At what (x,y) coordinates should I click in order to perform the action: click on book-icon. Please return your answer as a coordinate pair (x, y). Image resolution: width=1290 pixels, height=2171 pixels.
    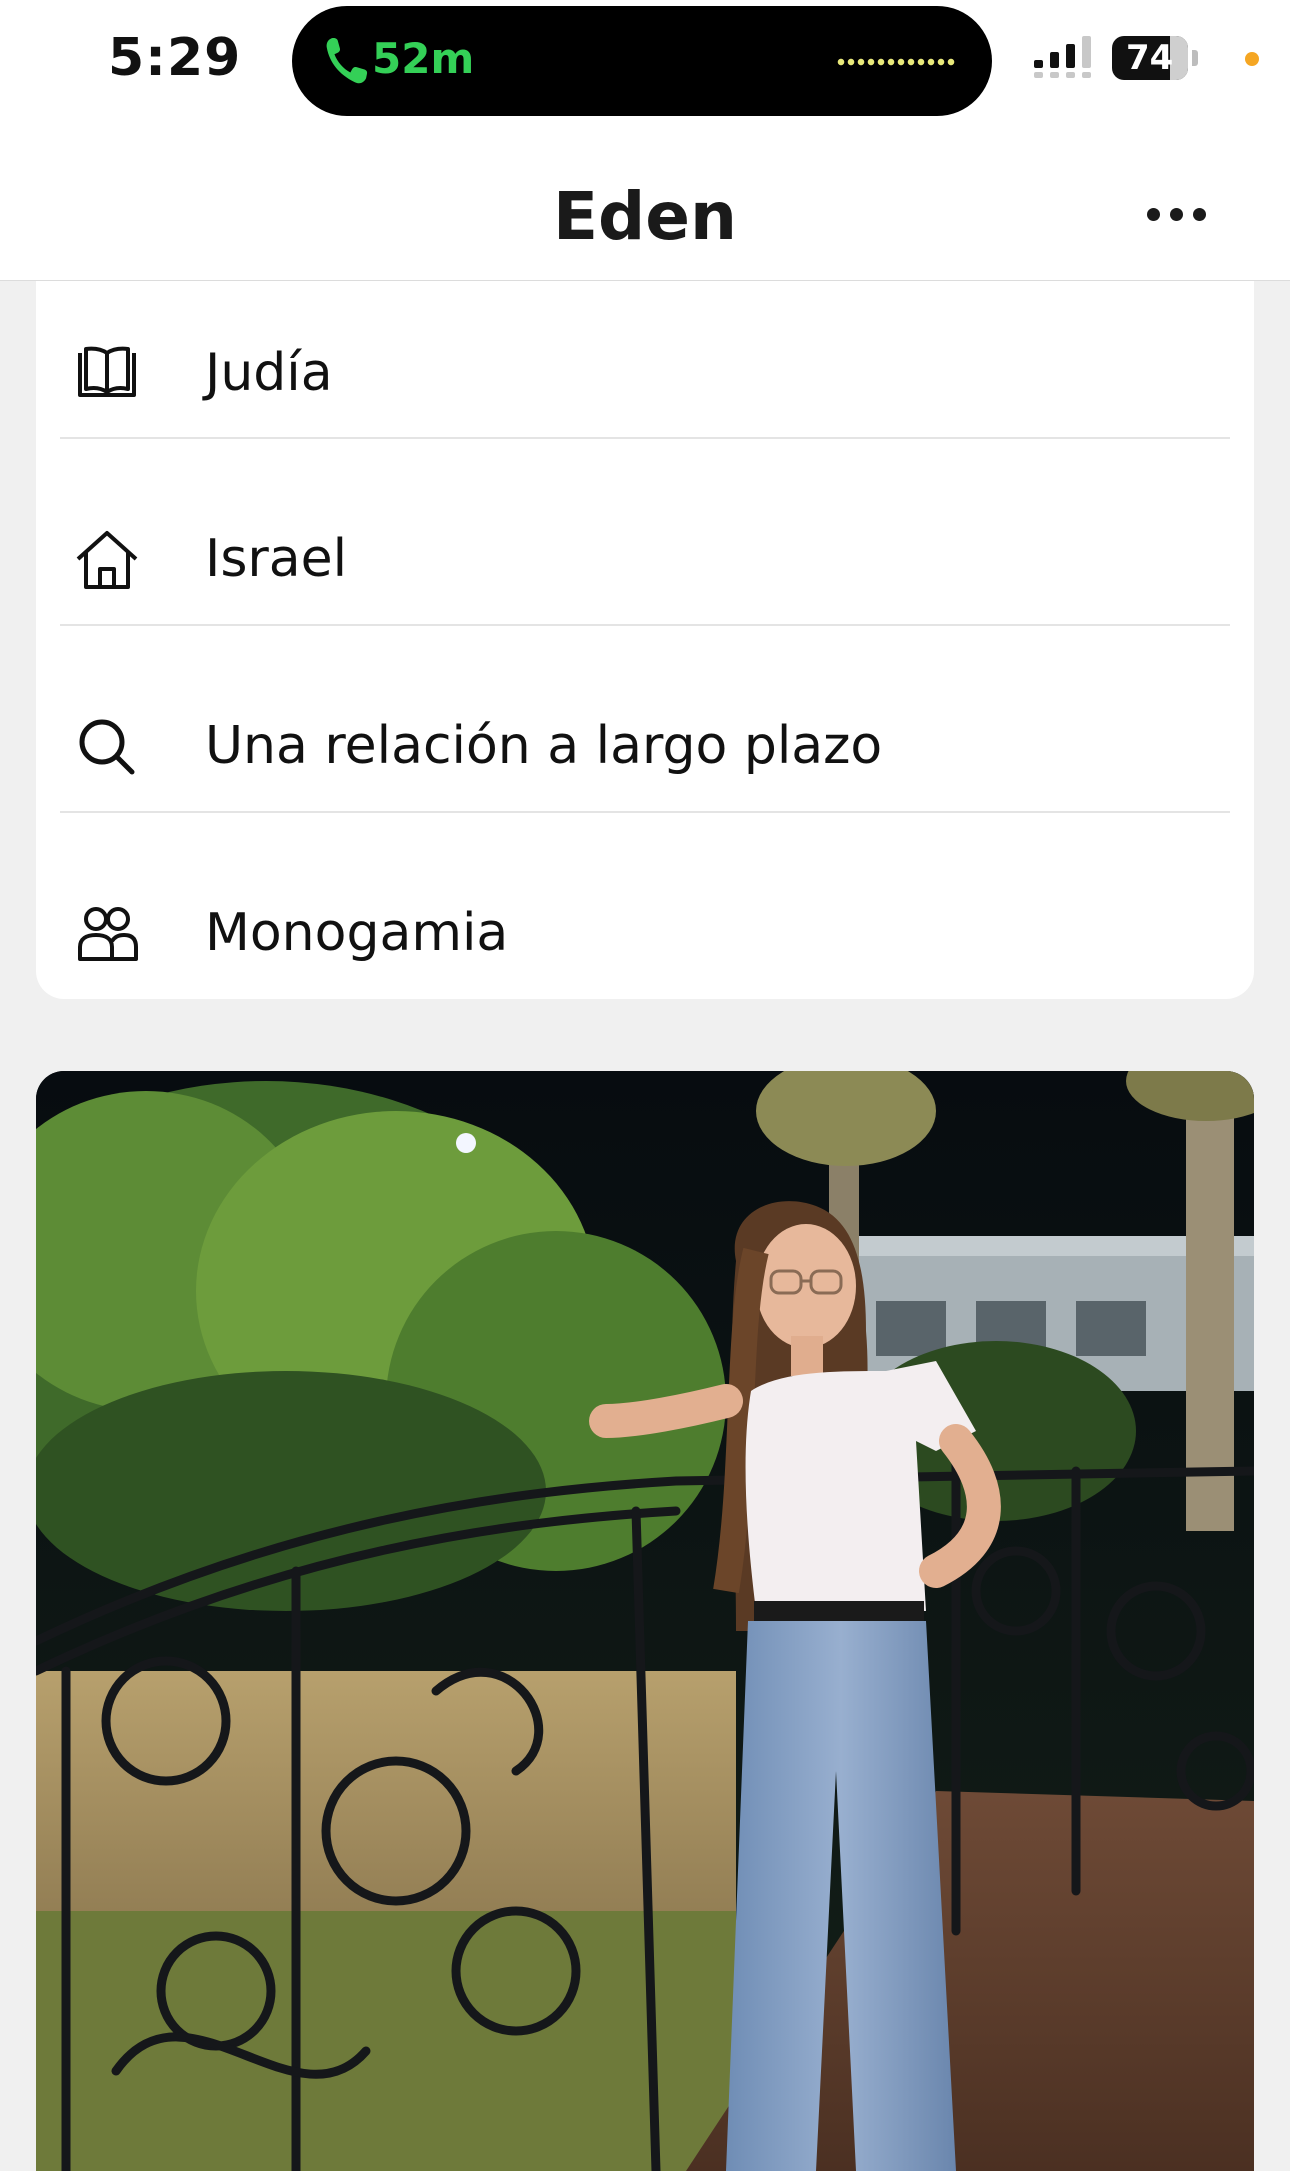
    Looking at the image, I should click on (107, 371).